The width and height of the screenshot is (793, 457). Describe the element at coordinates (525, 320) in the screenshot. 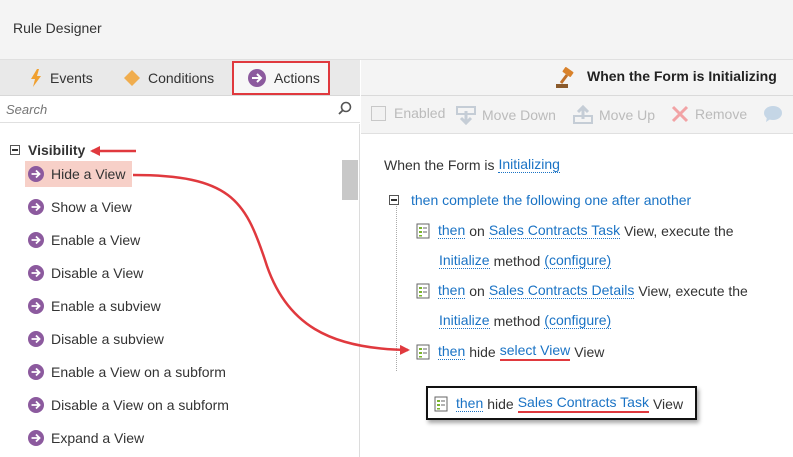

I see `action-row-2-cont: Initialize method (configure)` at that location.